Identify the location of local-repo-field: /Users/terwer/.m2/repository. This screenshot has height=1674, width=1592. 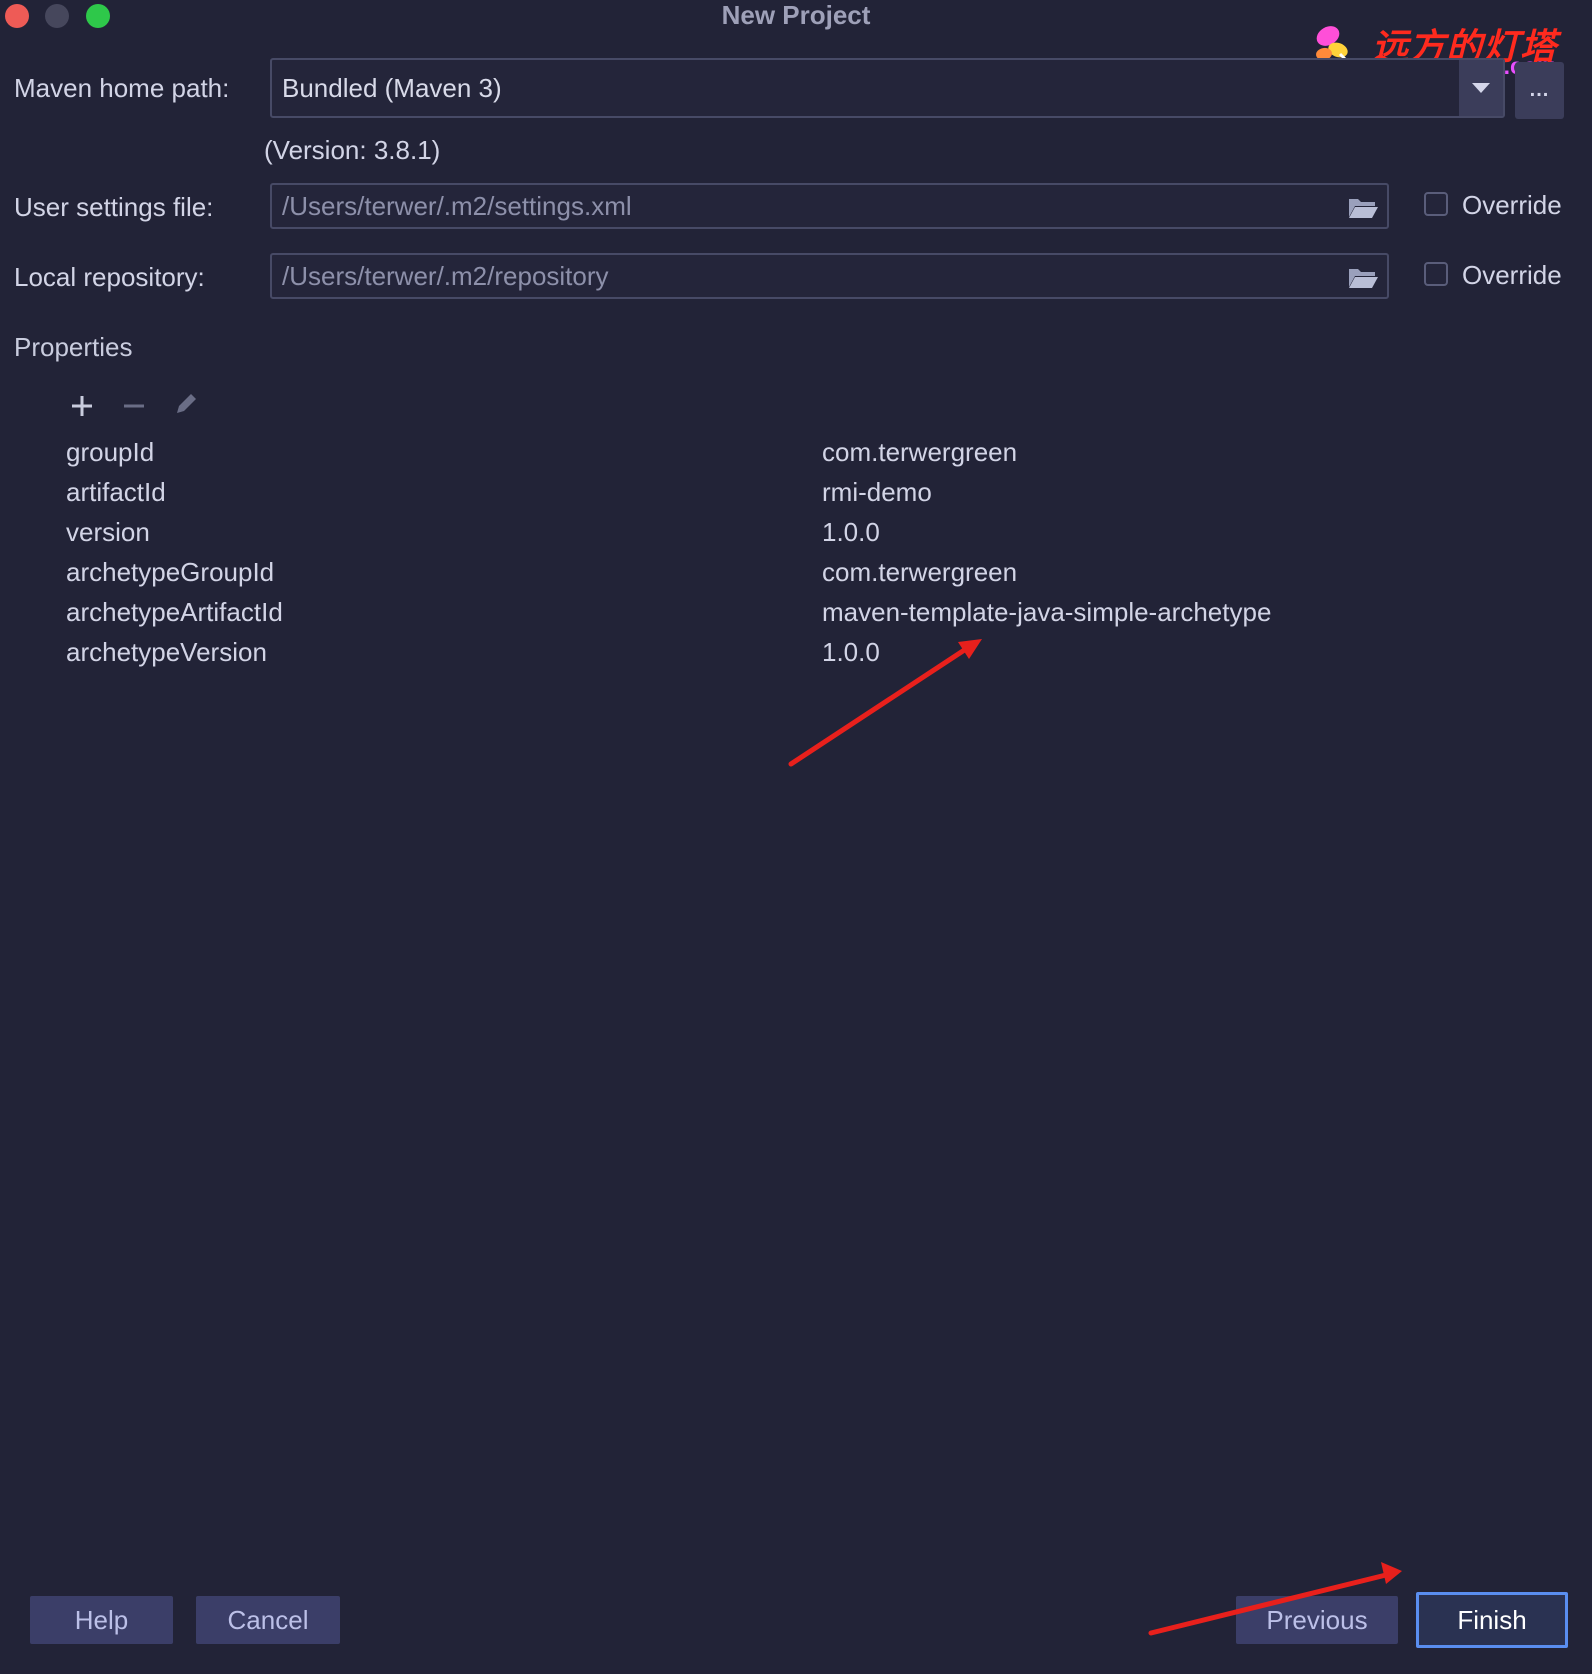
(829, 276).